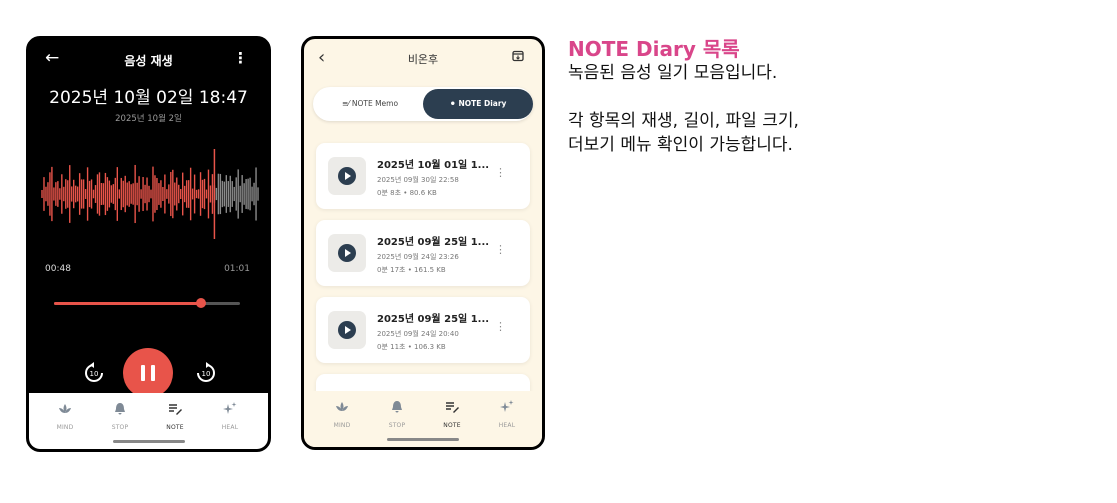  What do you see at coordinates (452, 103) in the screenshot?
I see `microphone-icon: ⚫` at bounding box center [452, 103].